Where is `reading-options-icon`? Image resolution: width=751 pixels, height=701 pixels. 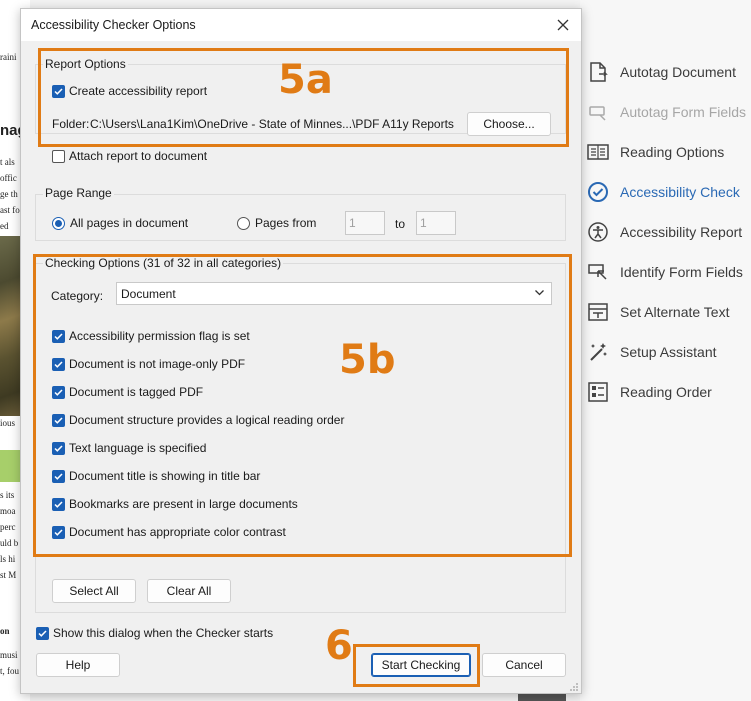 reading-options-icon is located at coordinates (598, 152).